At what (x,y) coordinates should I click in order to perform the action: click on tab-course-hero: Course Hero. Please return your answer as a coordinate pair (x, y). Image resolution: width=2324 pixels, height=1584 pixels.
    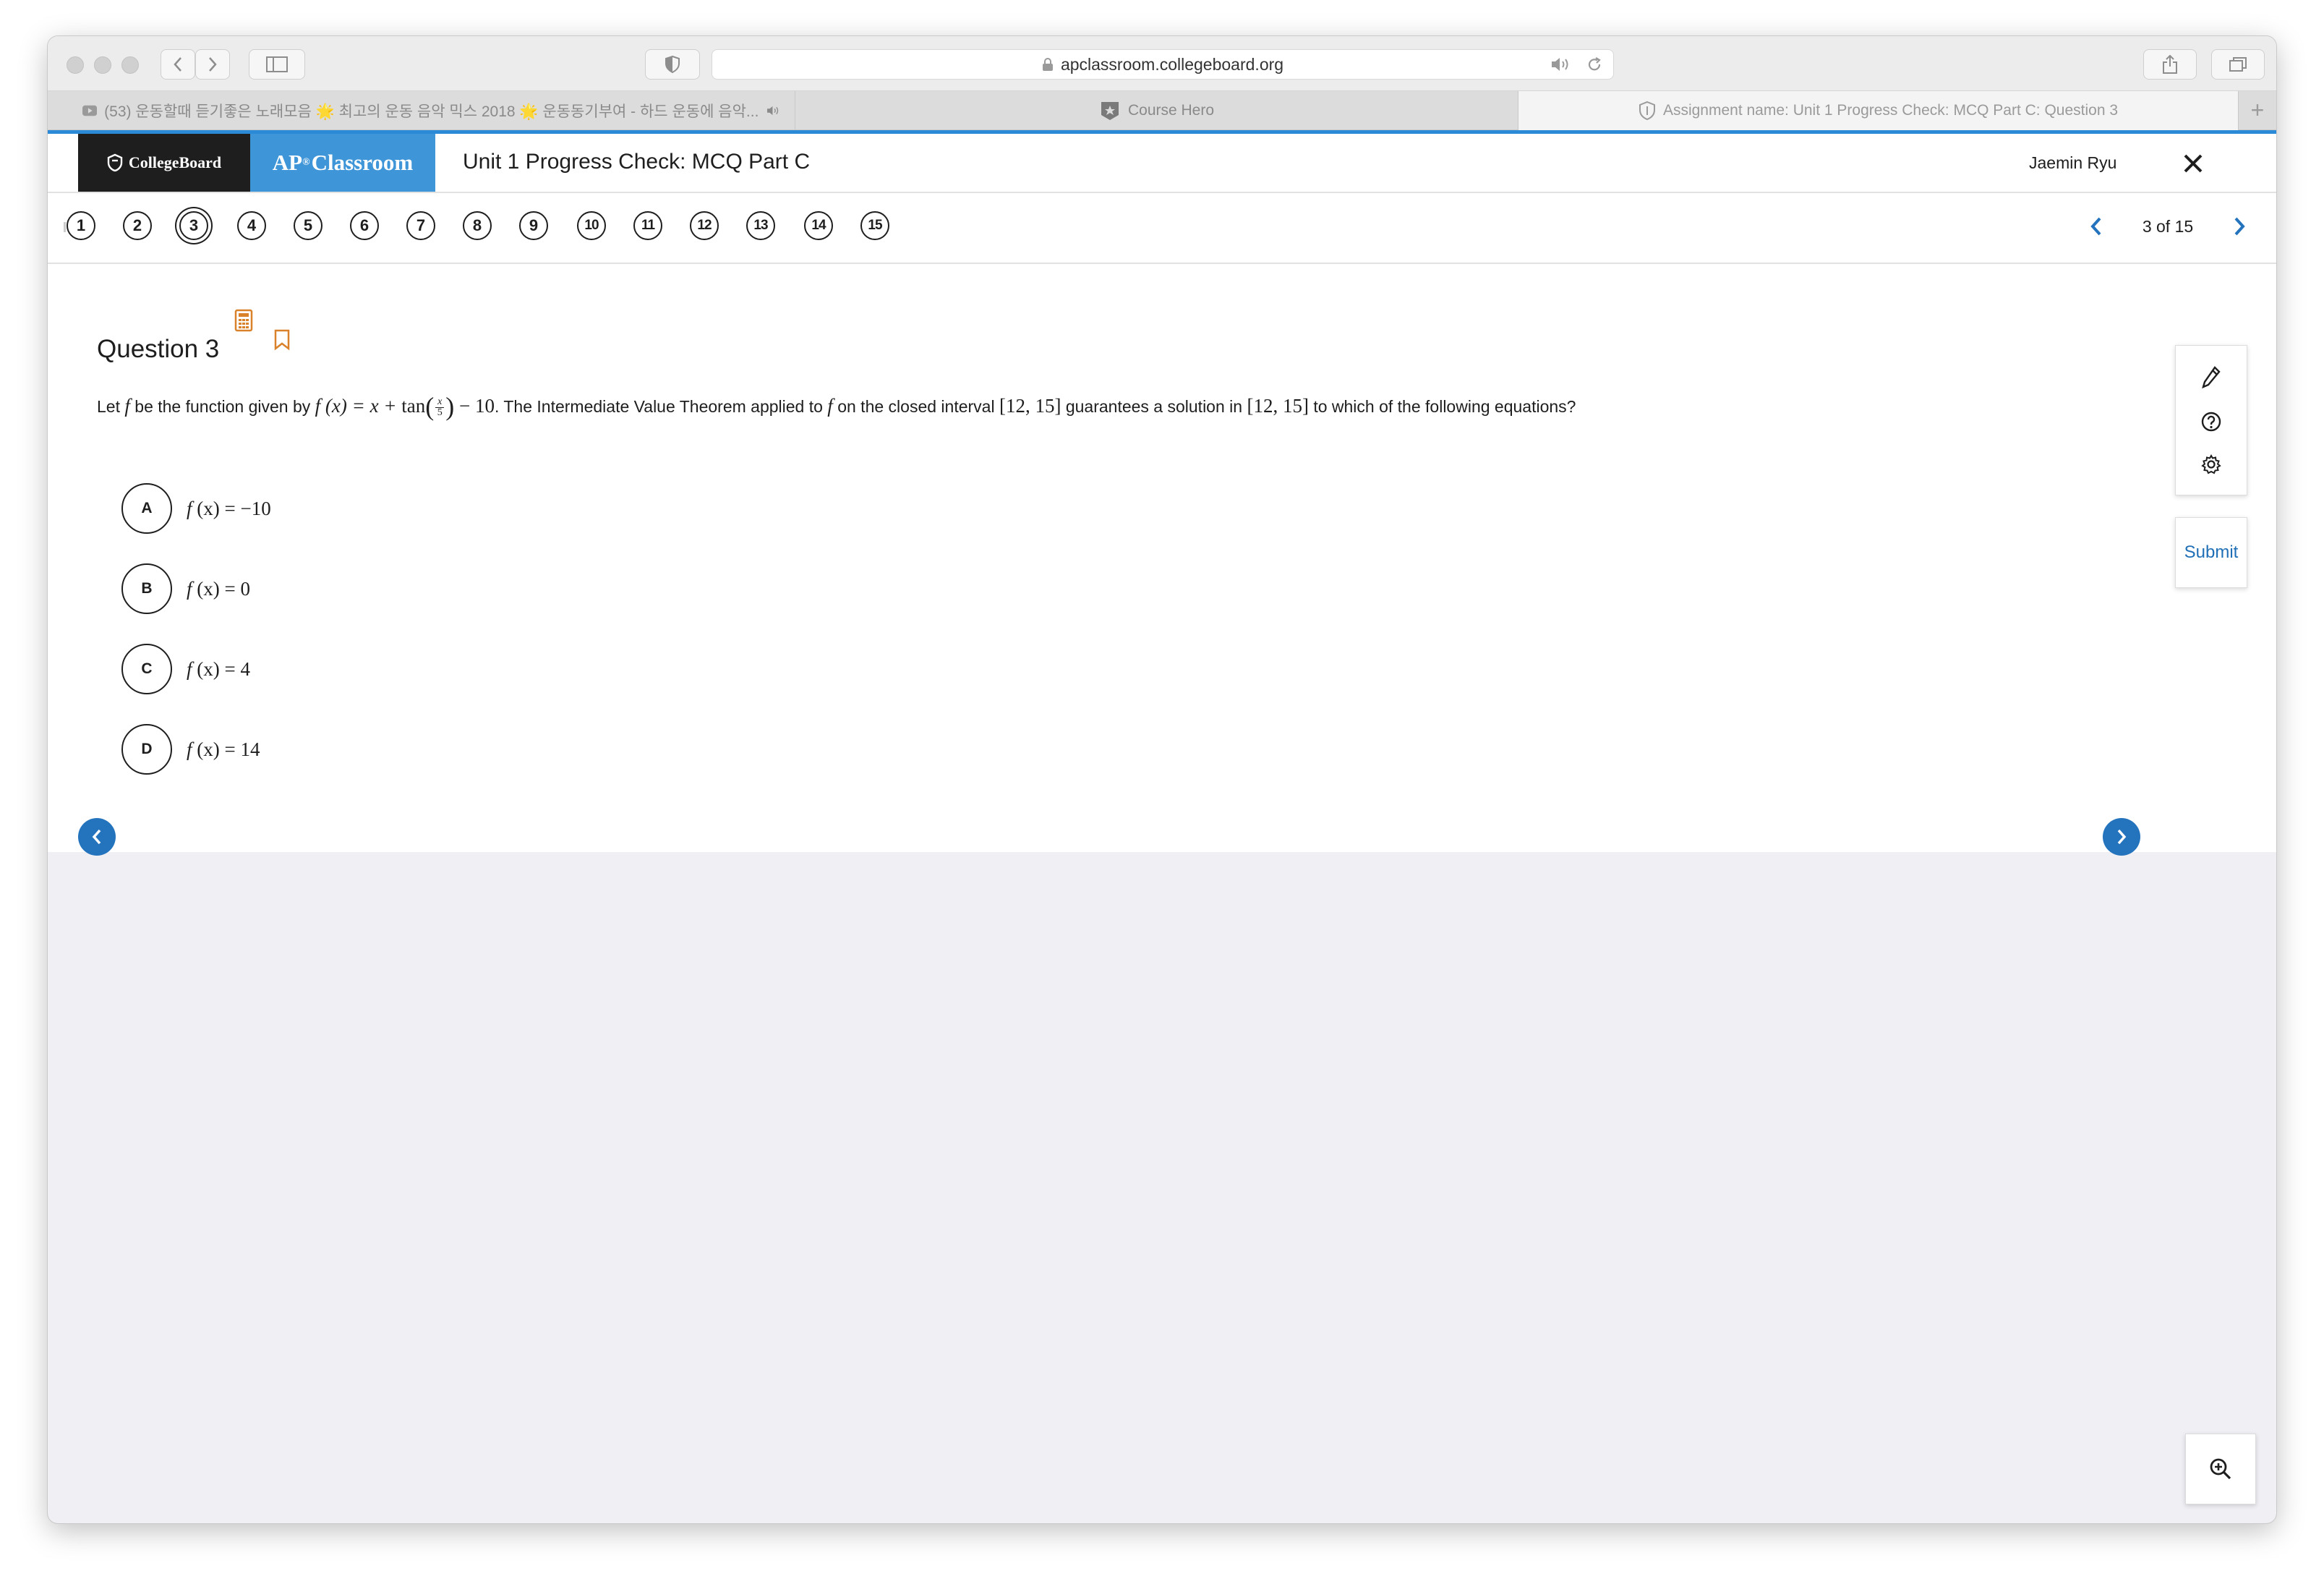
    Looking at the image, I should click on (1156, 111).